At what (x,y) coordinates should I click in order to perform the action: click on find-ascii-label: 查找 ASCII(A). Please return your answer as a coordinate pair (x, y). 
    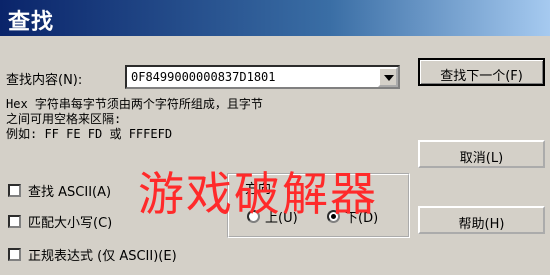
    Looking at the image, I should click on (69, 190).